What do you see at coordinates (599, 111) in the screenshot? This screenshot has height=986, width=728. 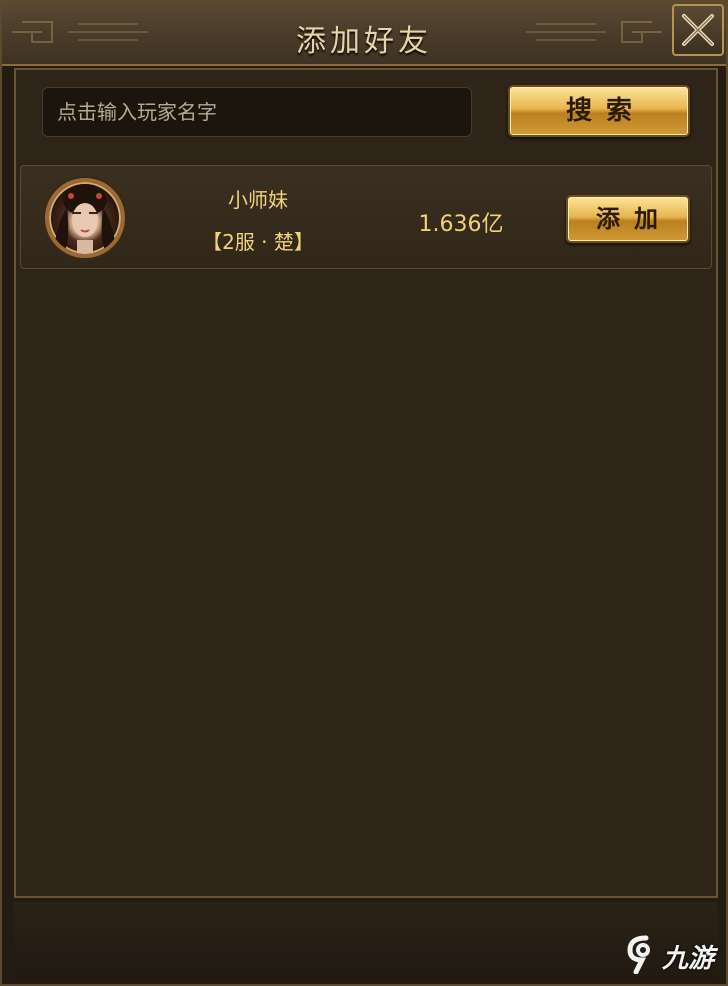 I see `search-button: 搜索` at bounding box center [599, 111].